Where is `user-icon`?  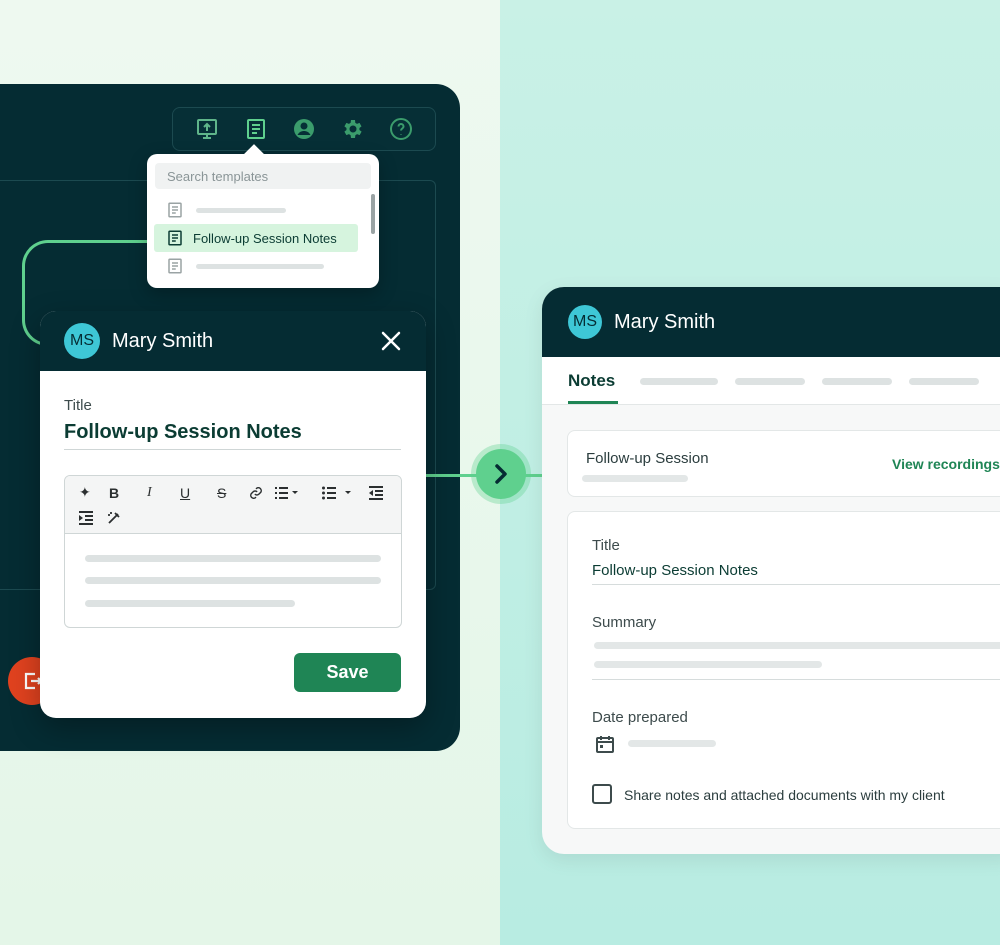
user-icon is located at coordinates (304, 129).